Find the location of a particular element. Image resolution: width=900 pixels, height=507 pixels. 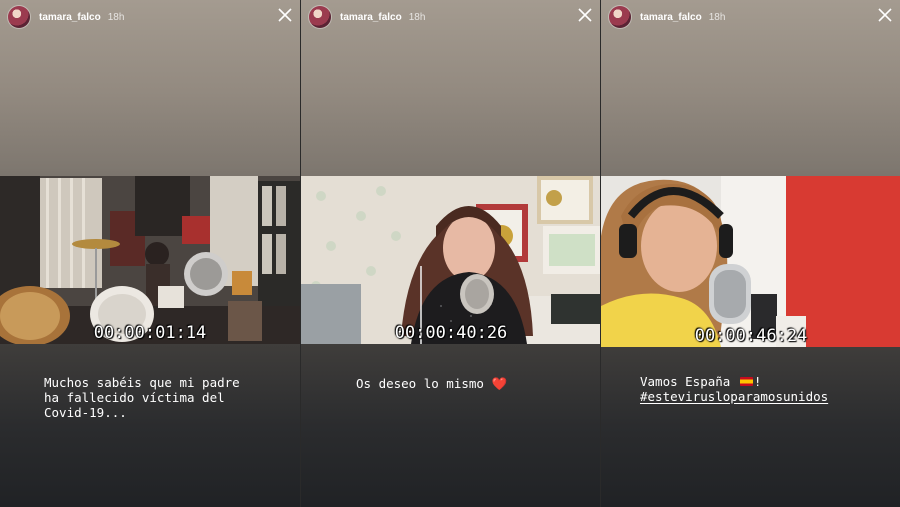

story-caption: Os deseo lo mismo ❤️ is located at coordinates (476, 383).